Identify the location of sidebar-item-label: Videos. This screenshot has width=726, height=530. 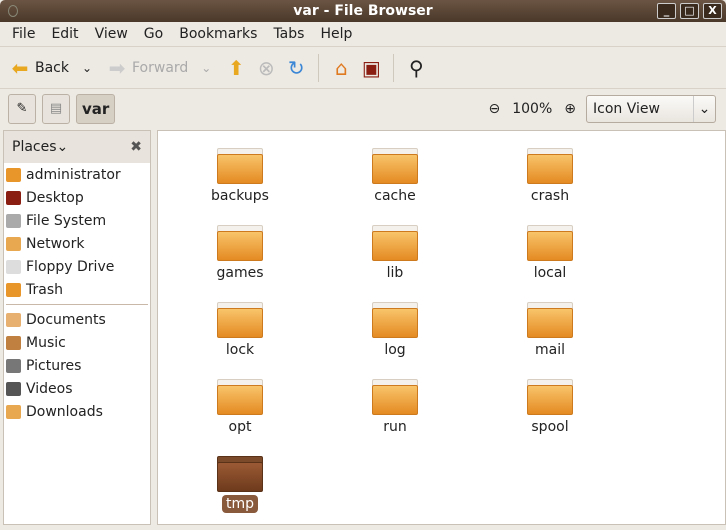
(49, 388).